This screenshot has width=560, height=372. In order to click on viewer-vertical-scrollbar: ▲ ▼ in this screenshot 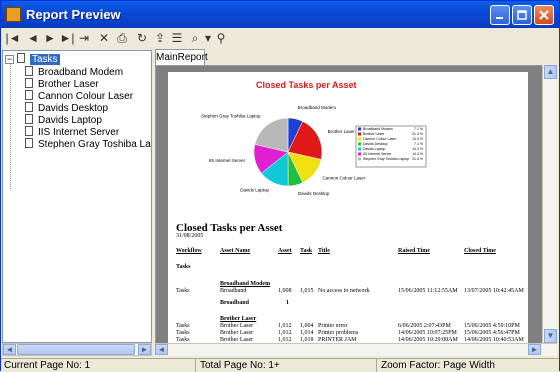, I will do `click(549, 205)`.